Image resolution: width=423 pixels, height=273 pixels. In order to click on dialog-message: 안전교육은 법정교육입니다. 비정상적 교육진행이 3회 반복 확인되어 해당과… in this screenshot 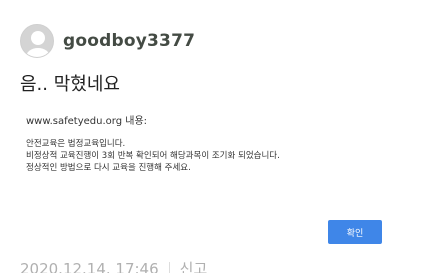, I will do `click(198, 156)`.